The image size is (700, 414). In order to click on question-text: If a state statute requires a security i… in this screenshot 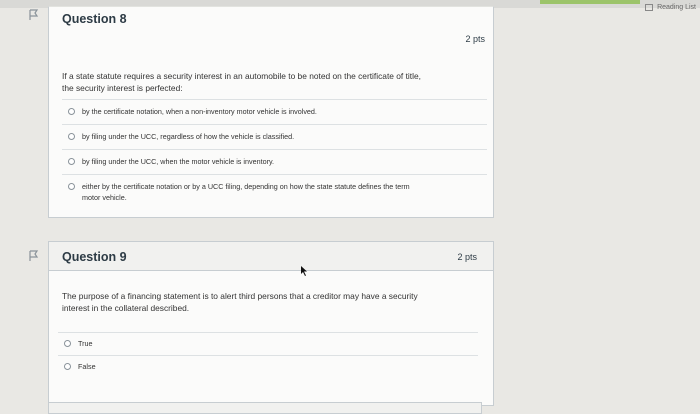, I will do `click(241, 82)`.